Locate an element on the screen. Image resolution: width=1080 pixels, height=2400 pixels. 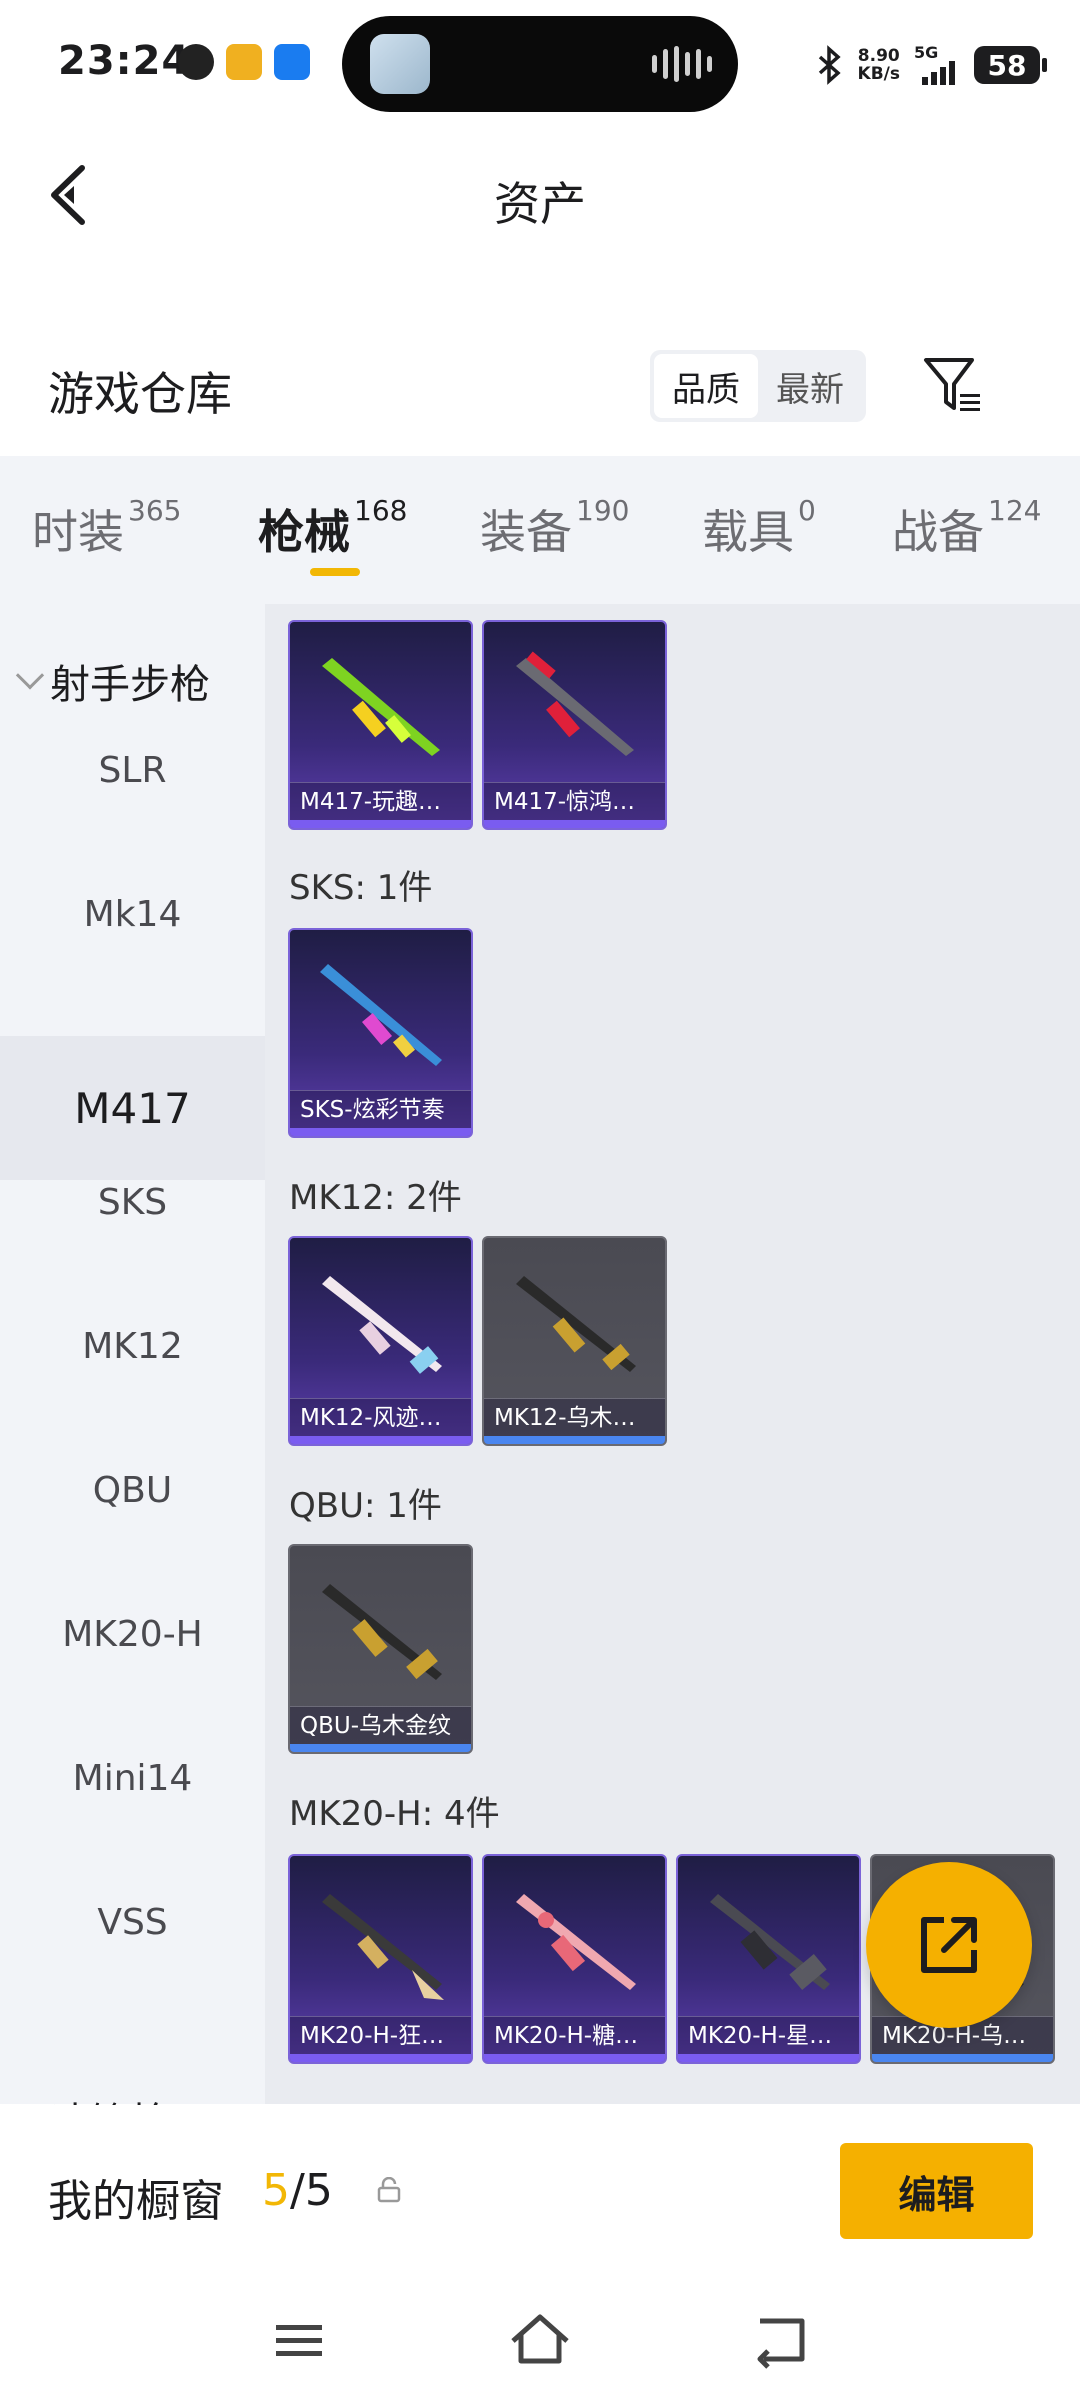
sidebar-item-mk20h: MK20-H is located at coordinates (132, 1634).